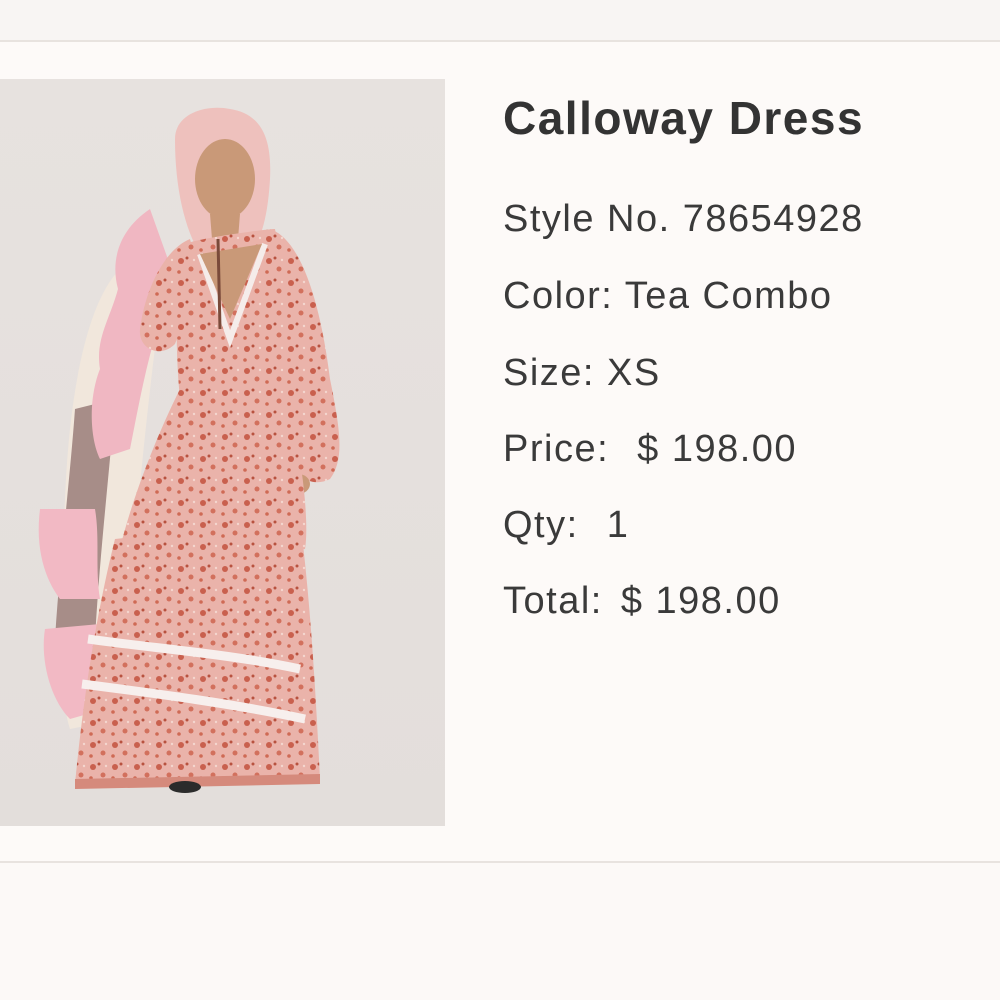 This screenshot has width=1000, height=1000. I want to click on total-label: Total:, so click(553, 601).